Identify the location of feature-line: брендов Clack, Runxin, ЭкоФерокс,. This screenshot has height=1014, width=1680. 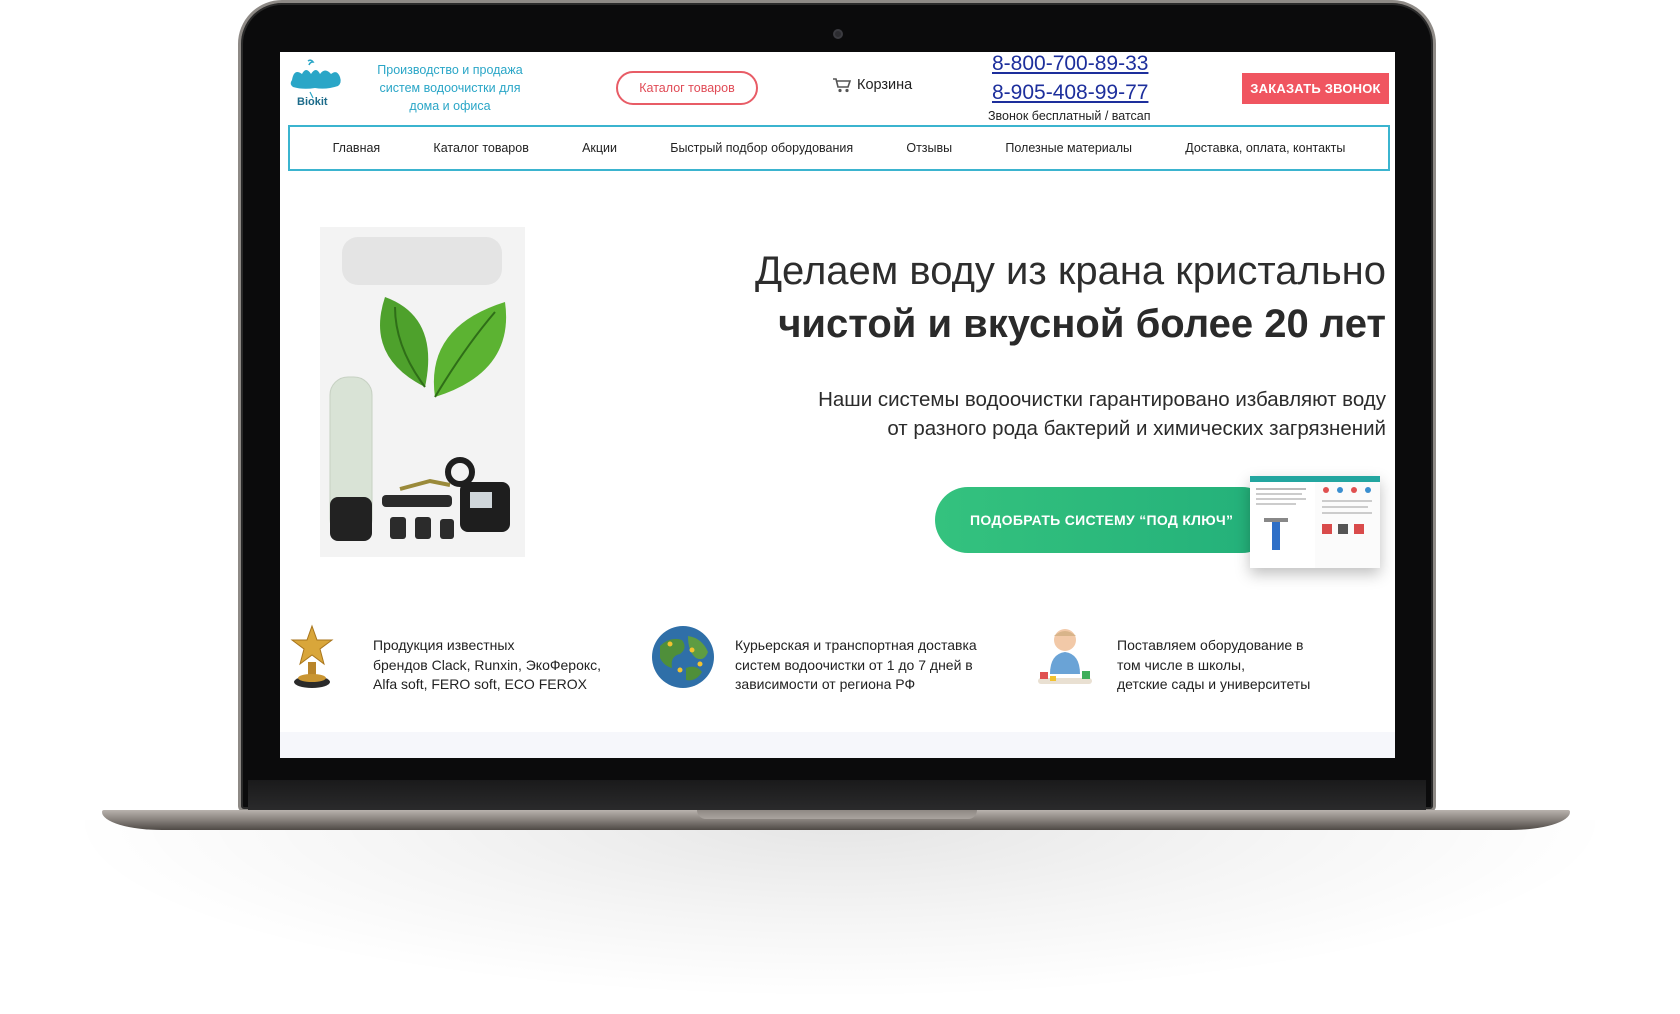
(487, 664).